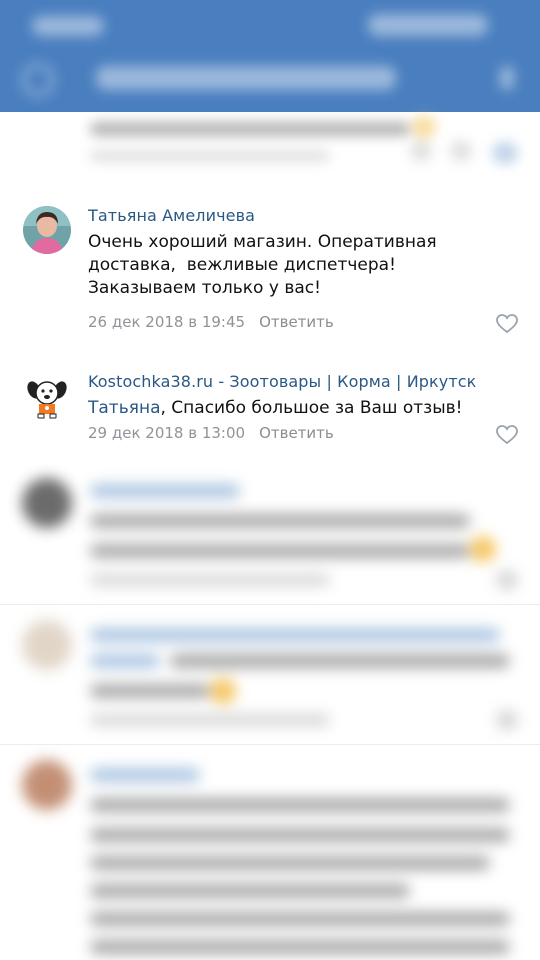  Describe the element at coordinates (242, 265) in the screenshot. I see `comment-text-line: доставка, вежливые диспетчера!` at that location.